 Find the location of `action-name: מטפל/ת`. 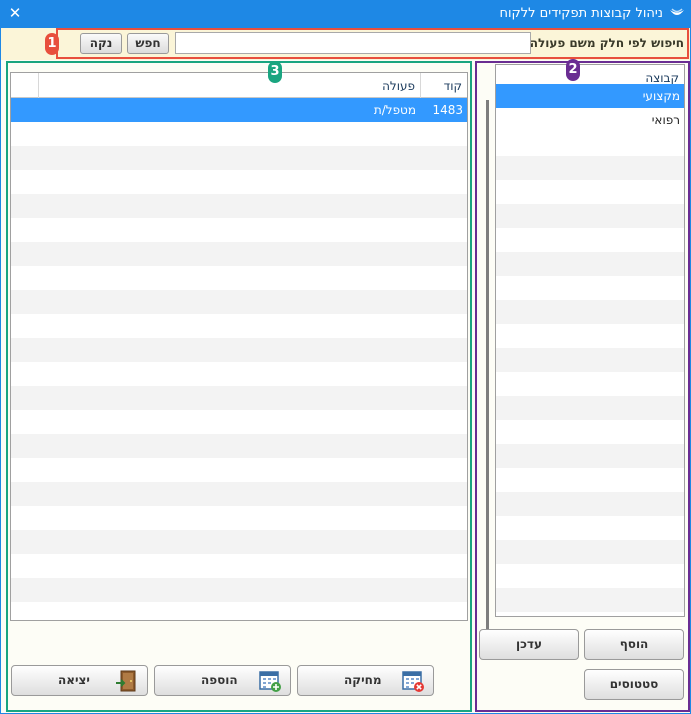

action-name: מטפל/ת is located at coordinates (394, 110).